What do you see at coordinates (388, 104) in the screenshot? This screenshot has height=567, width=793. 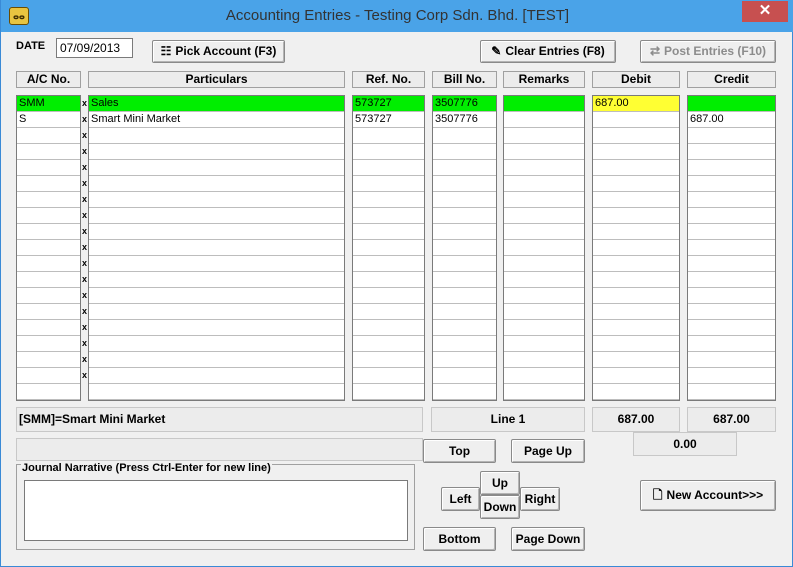 I see `table-cell: 573727` at bounding box center [388, 104].